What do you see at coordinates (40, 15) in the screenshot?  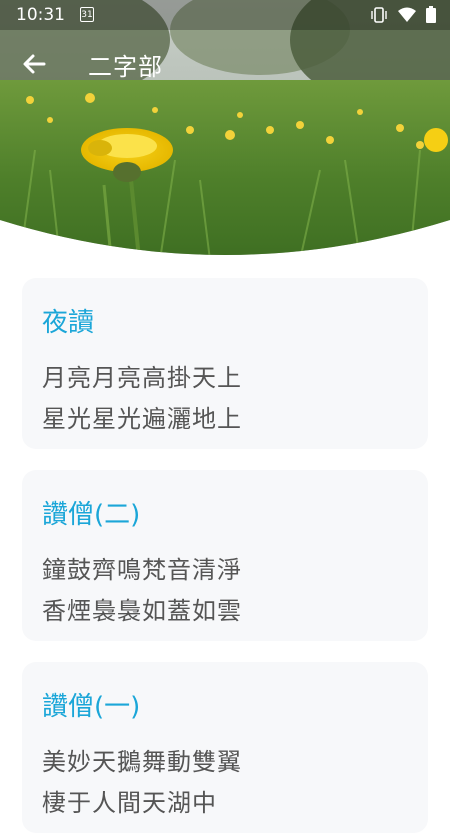 I see `status-time: 10:31` at bounding box center [40, 15].